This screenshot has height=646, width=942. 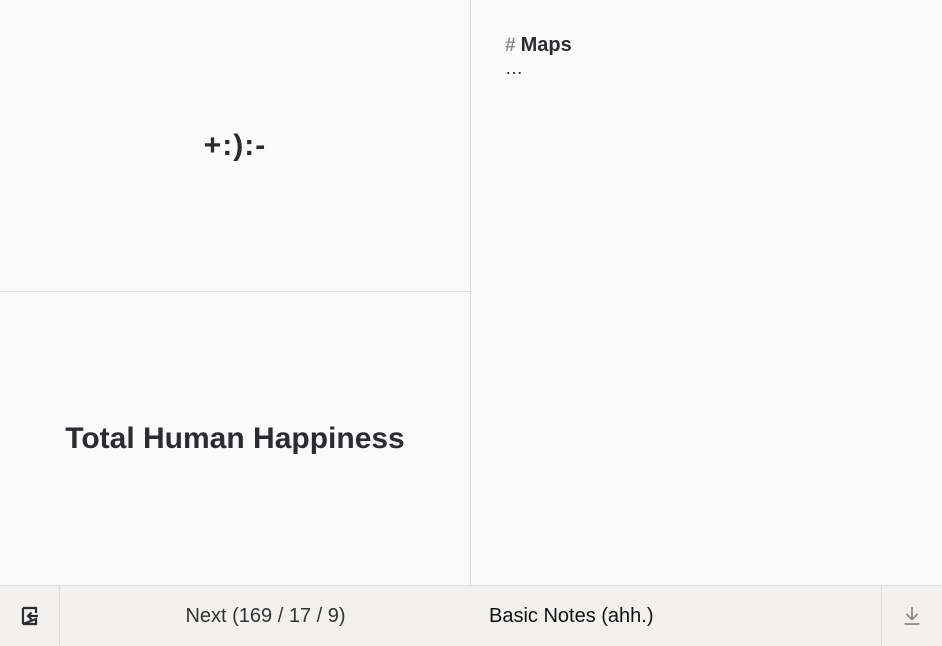 What do you see at coordinates (571, 616) in the screenshot?
I see `deck-label: Basic Notes (ahh.)` at bounding box center [571, 616].